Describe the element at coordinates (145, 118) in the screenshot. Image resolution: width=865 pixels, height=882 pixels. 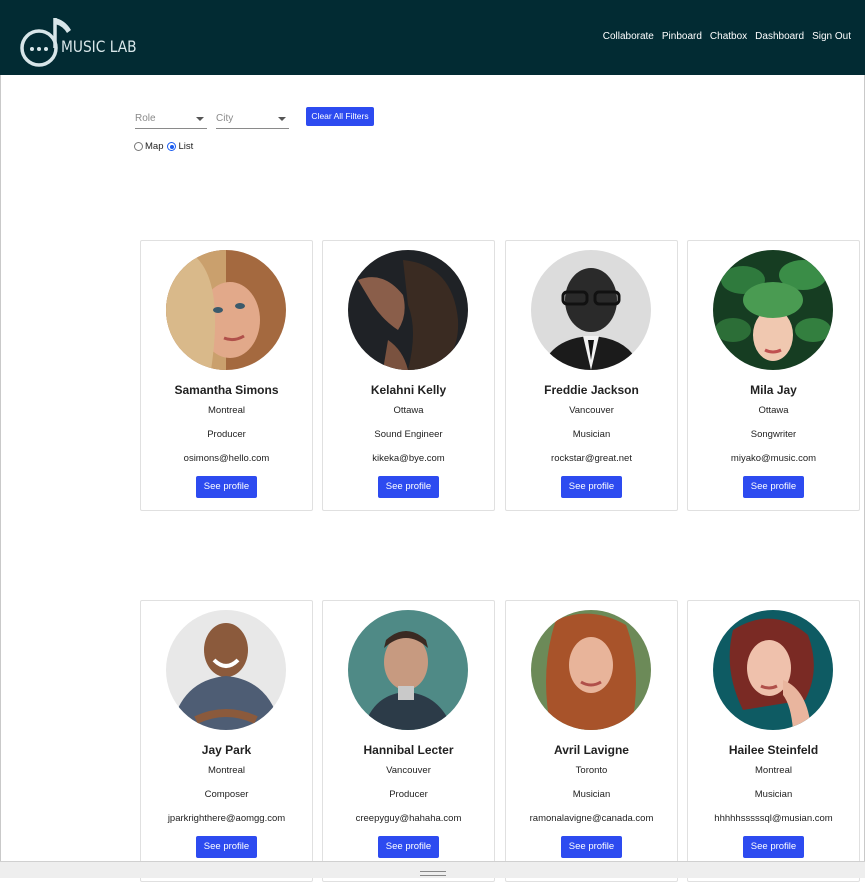
I see `role-select-label: Role` at that location.